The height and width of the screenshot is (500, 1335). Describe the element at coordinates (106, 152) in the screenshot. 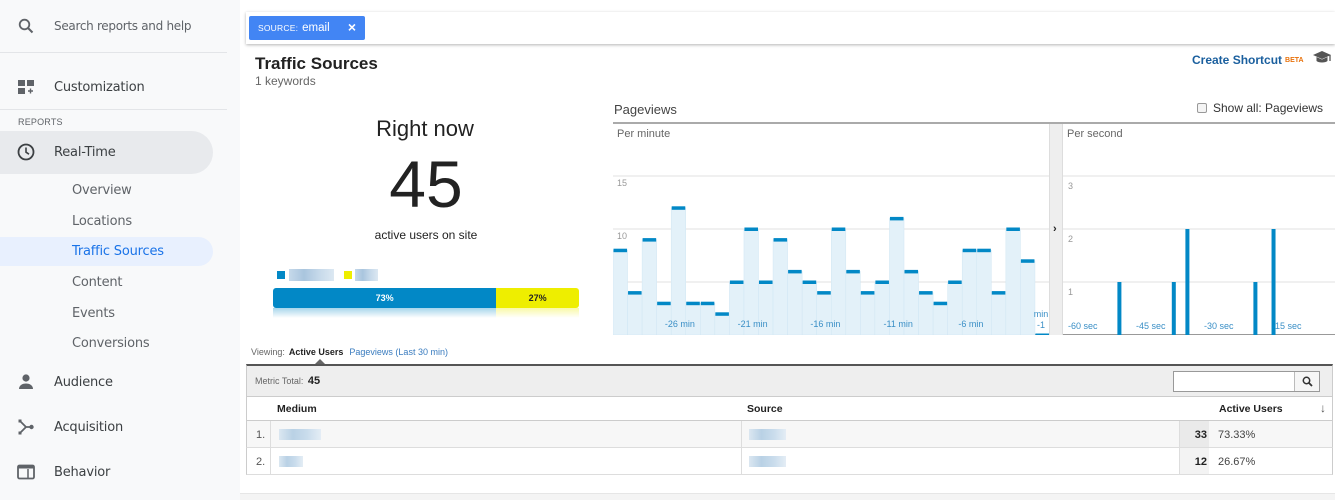

I see `nav-realtime: Real-Time` at that location.